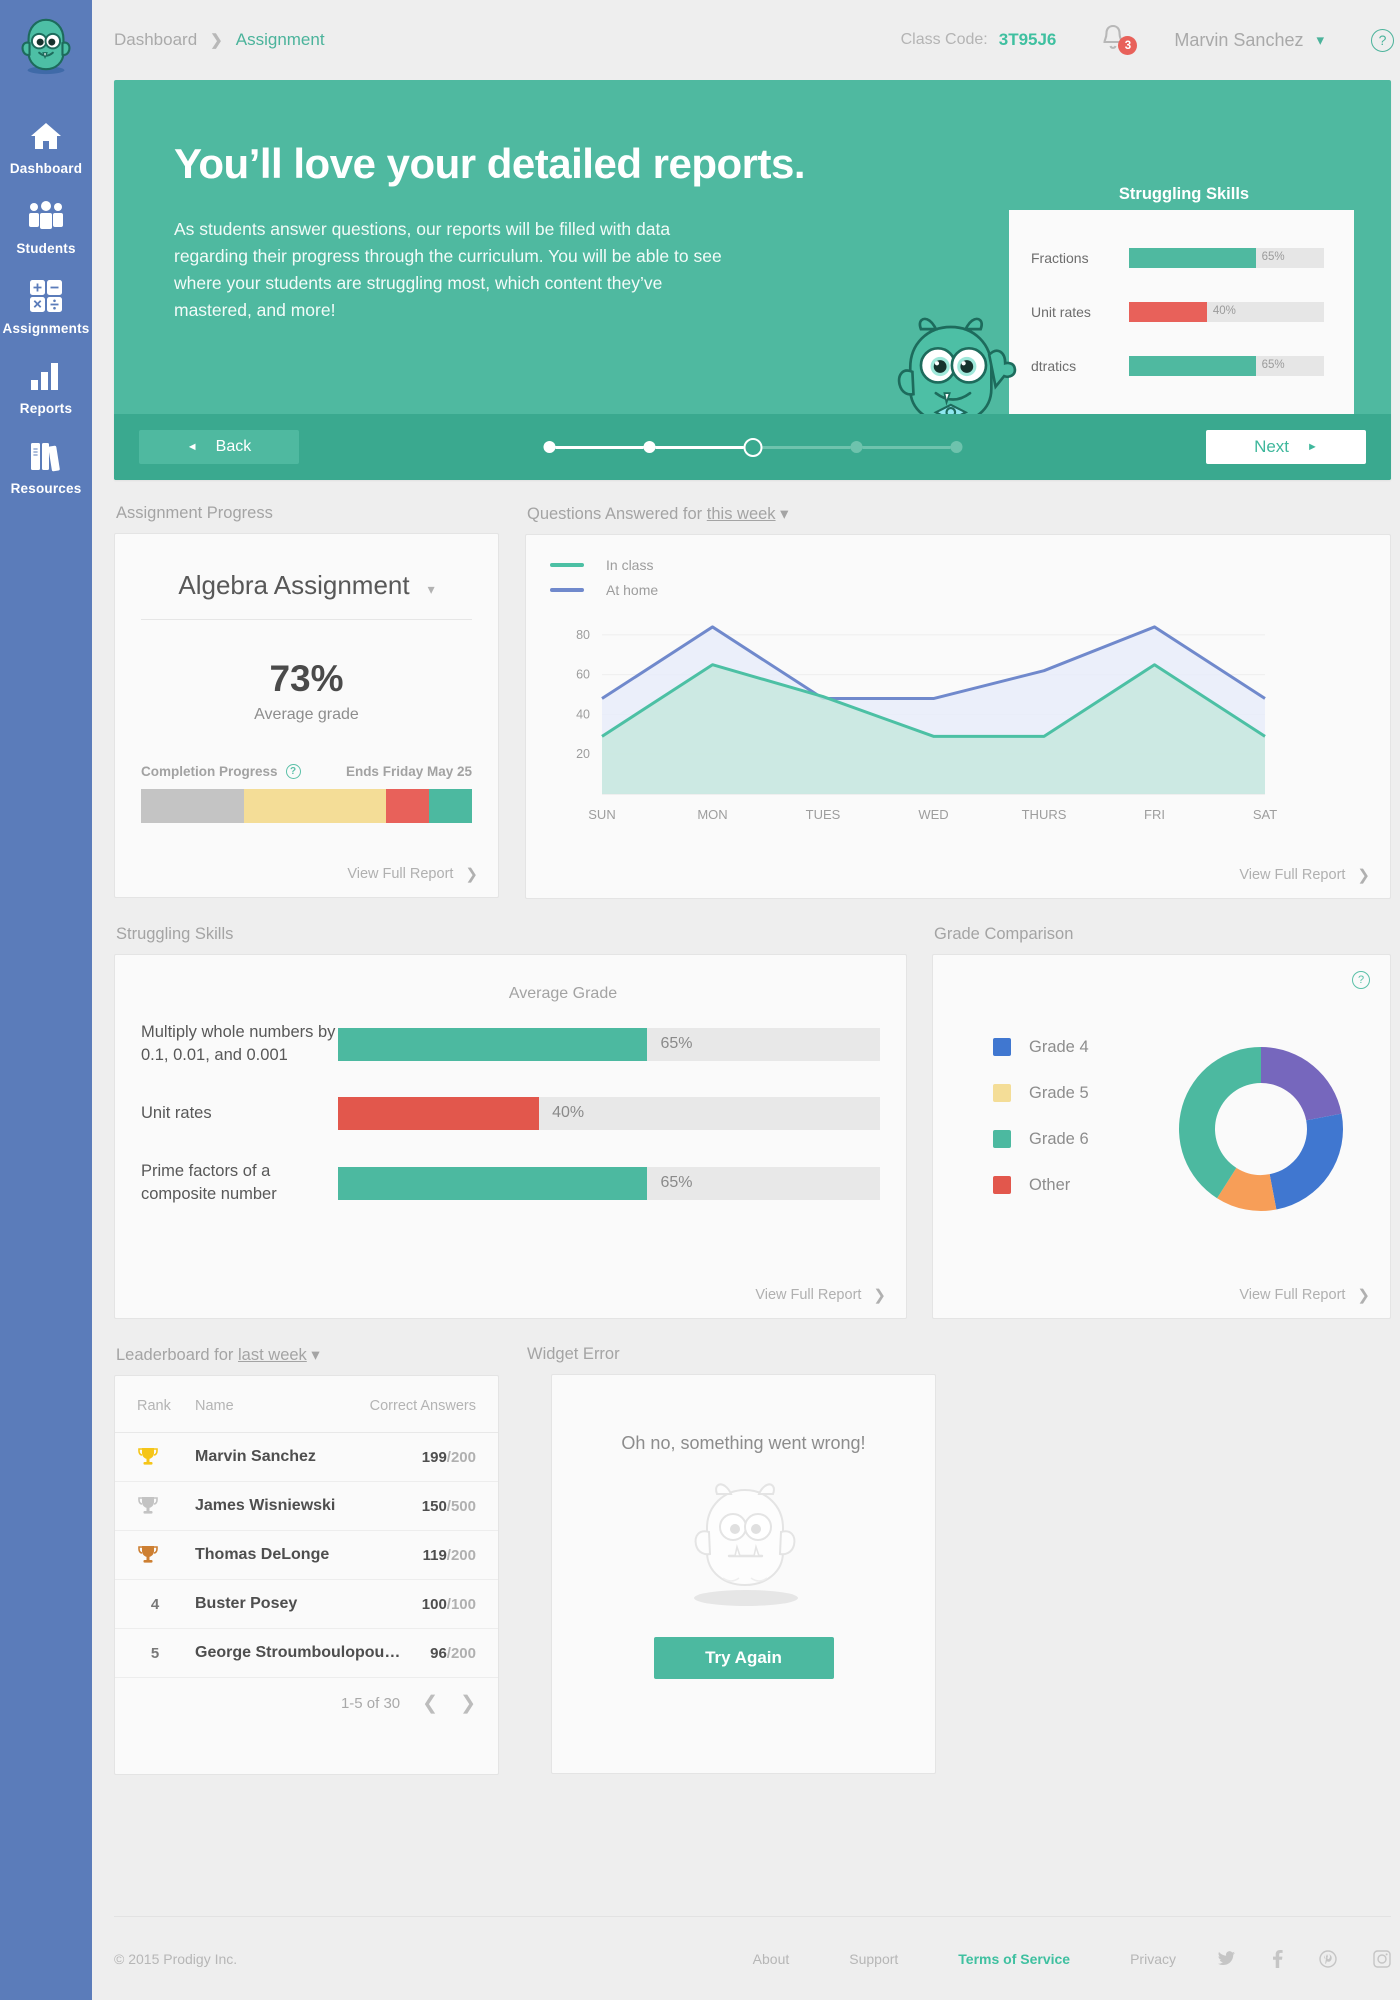 Image resolution: width=1400 pixels, height=2000 pixels. What do you see at coordinates (209, 1183) in the screenshot?
I see `struggling-skill-name: Prime factors of a composite number` at bounding box center [209, 1183].